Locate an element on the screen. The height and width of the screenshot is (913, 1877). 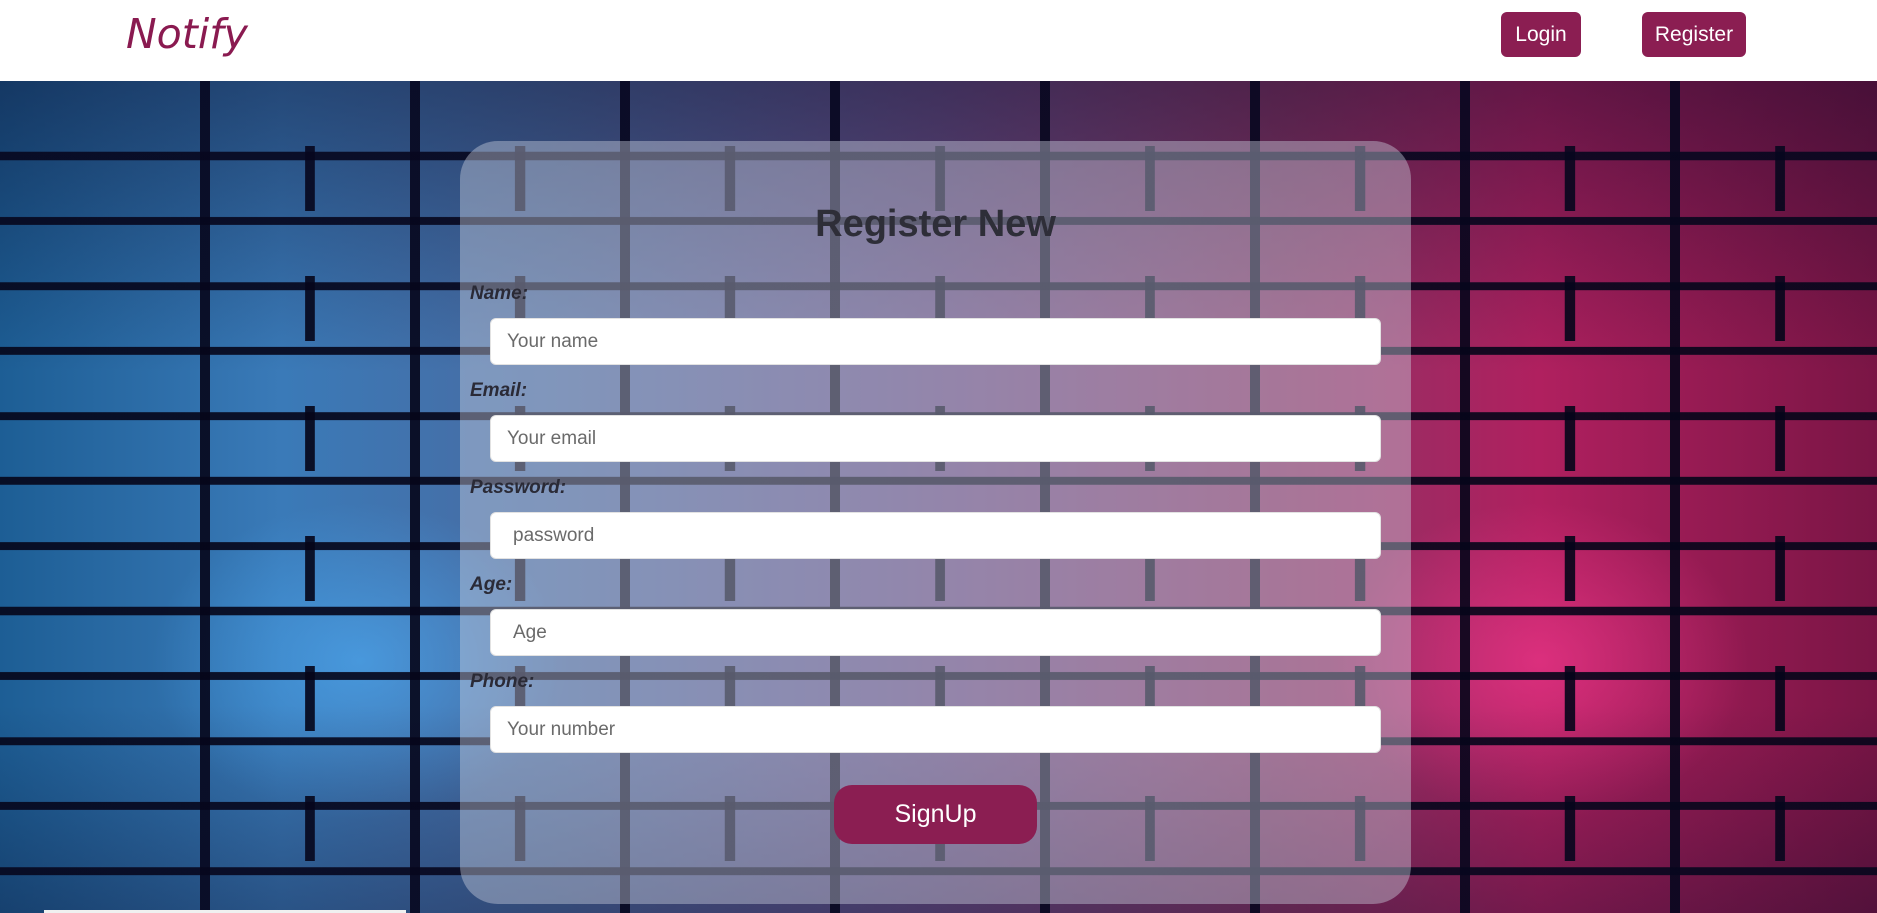
login-button: Login is located at coordinates (1541, 34).